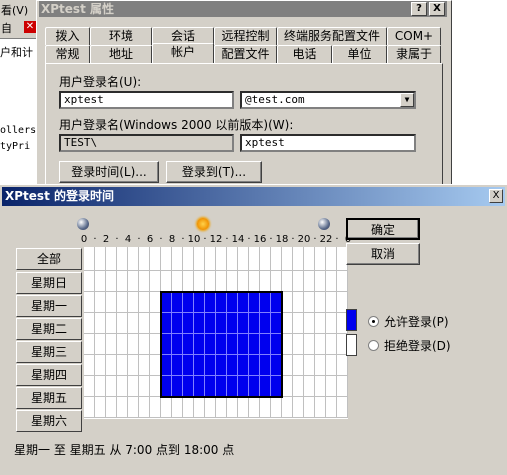  What do you see at coordinates (67, 54) in the screenshot?
I see `tab-general: 常规` at bounding box center [67, 54].